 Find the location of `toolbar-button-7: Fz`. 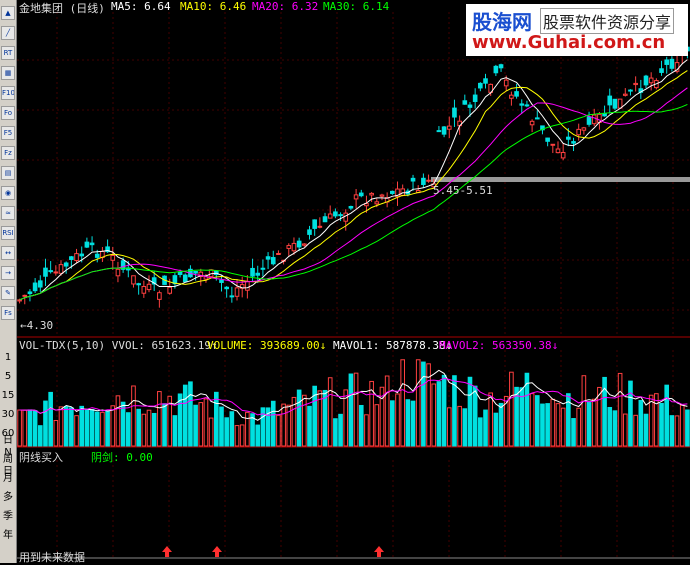

toolbar-button-7: Fz is located at coordinates (8, 153).